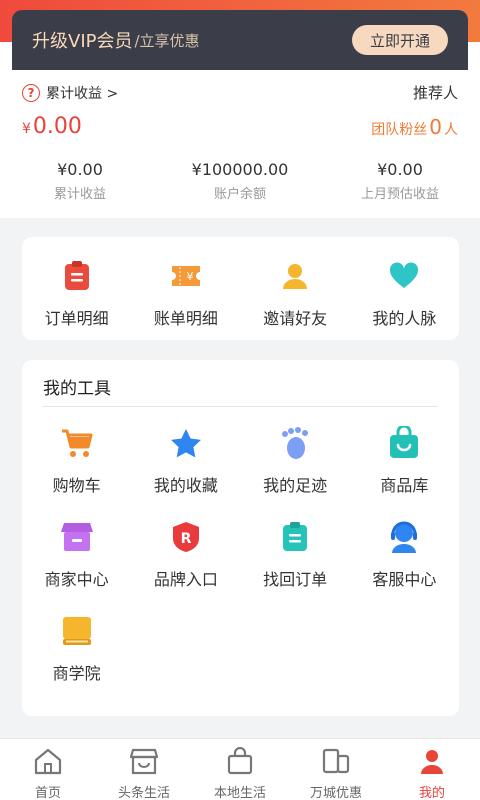  I want to click on coupon-icon, so click(336, 763).